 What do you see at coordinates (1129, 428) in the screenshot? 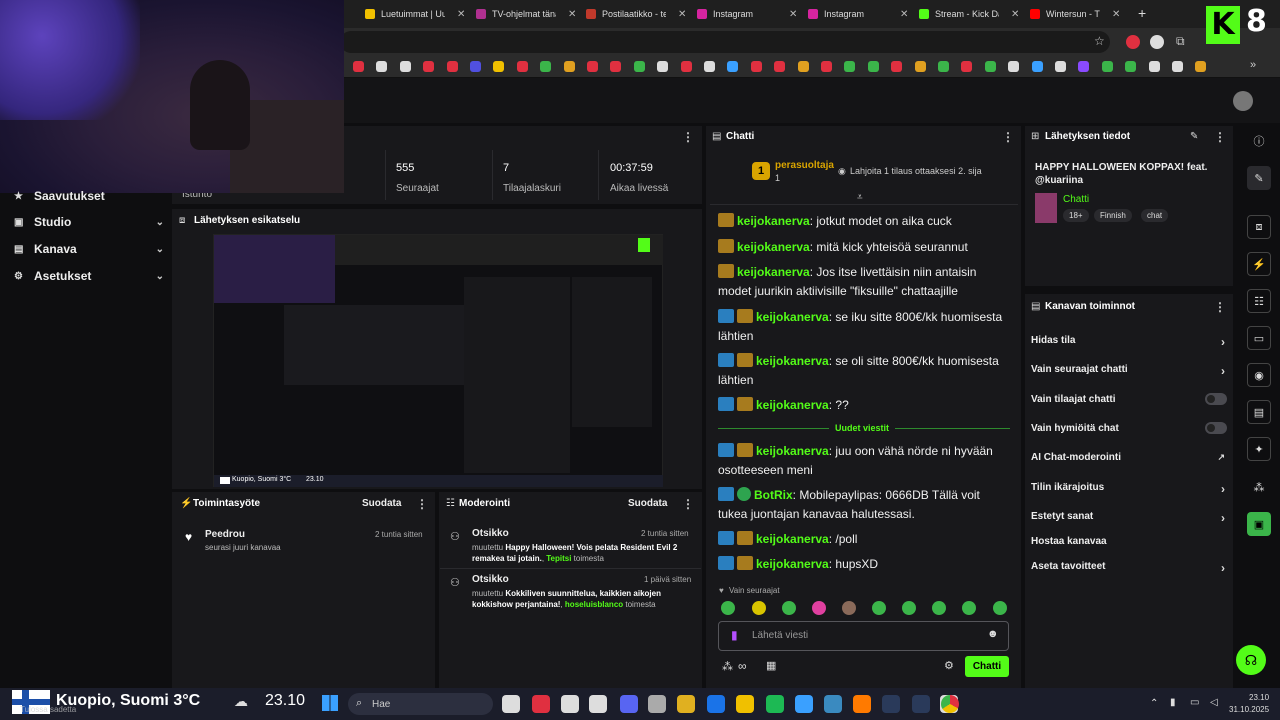
I see `channel-action-4: Vain hymiöitä chat` at bounding box center [1129, 428].